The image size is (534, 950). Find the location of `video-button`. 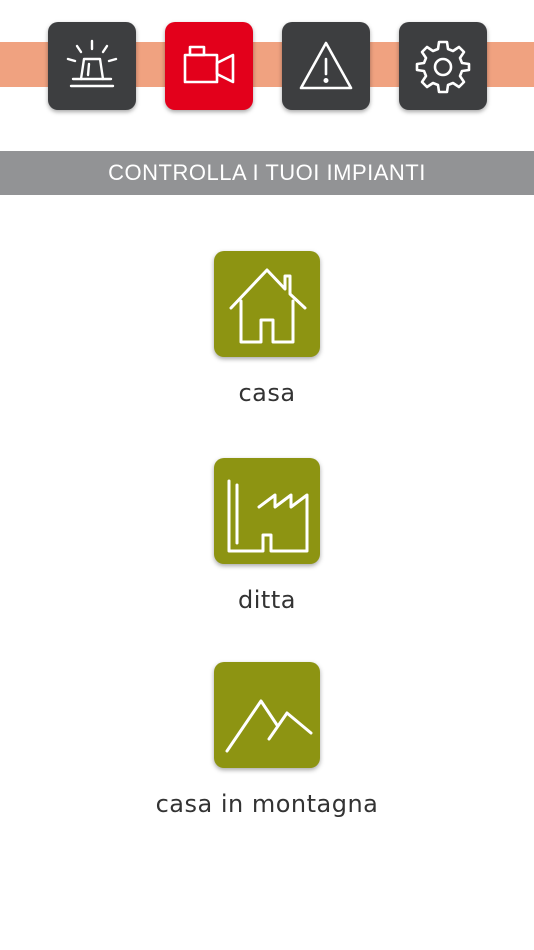

video-button is located at coordinates (209, 66).